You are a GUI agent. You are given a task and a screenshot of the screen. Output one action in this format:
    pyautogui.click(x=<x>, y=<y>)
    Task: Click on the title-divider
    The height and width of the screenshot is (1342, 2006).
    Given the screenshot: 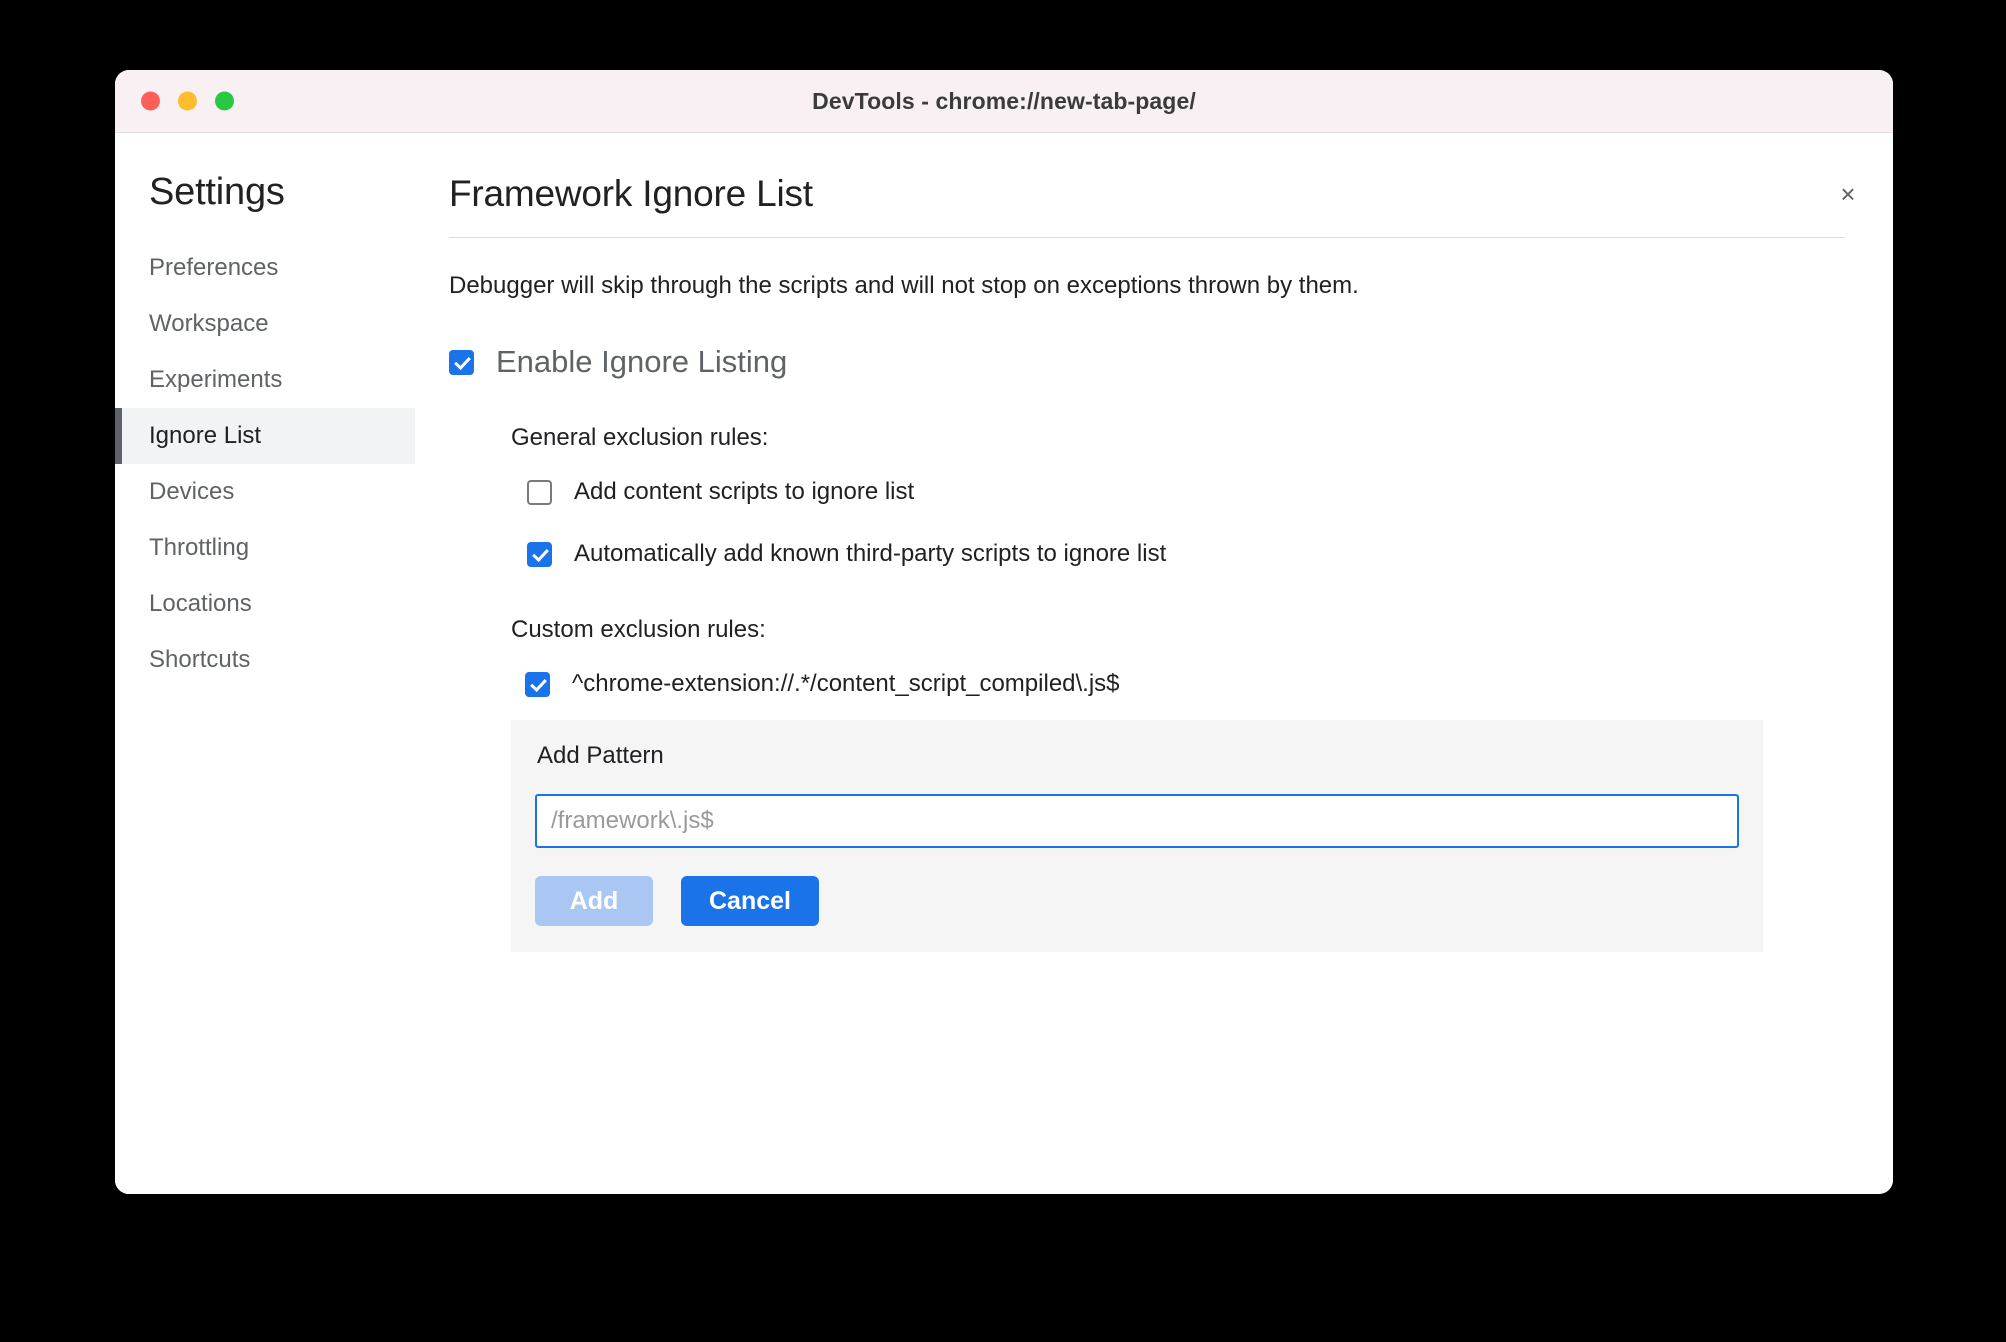 What is the action you would take?
    pyautogui.click(x=1147, y=237)
    